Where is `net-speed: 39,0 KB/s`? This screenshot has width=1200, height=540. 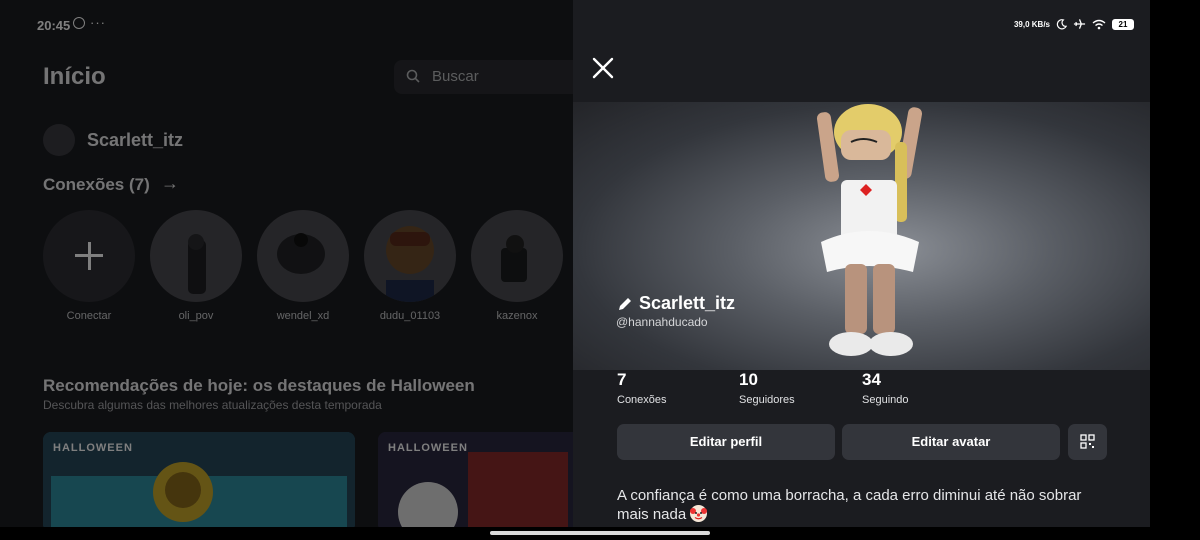
net-speed: 39,0 KB/s is located at coordinates (1031, 24).